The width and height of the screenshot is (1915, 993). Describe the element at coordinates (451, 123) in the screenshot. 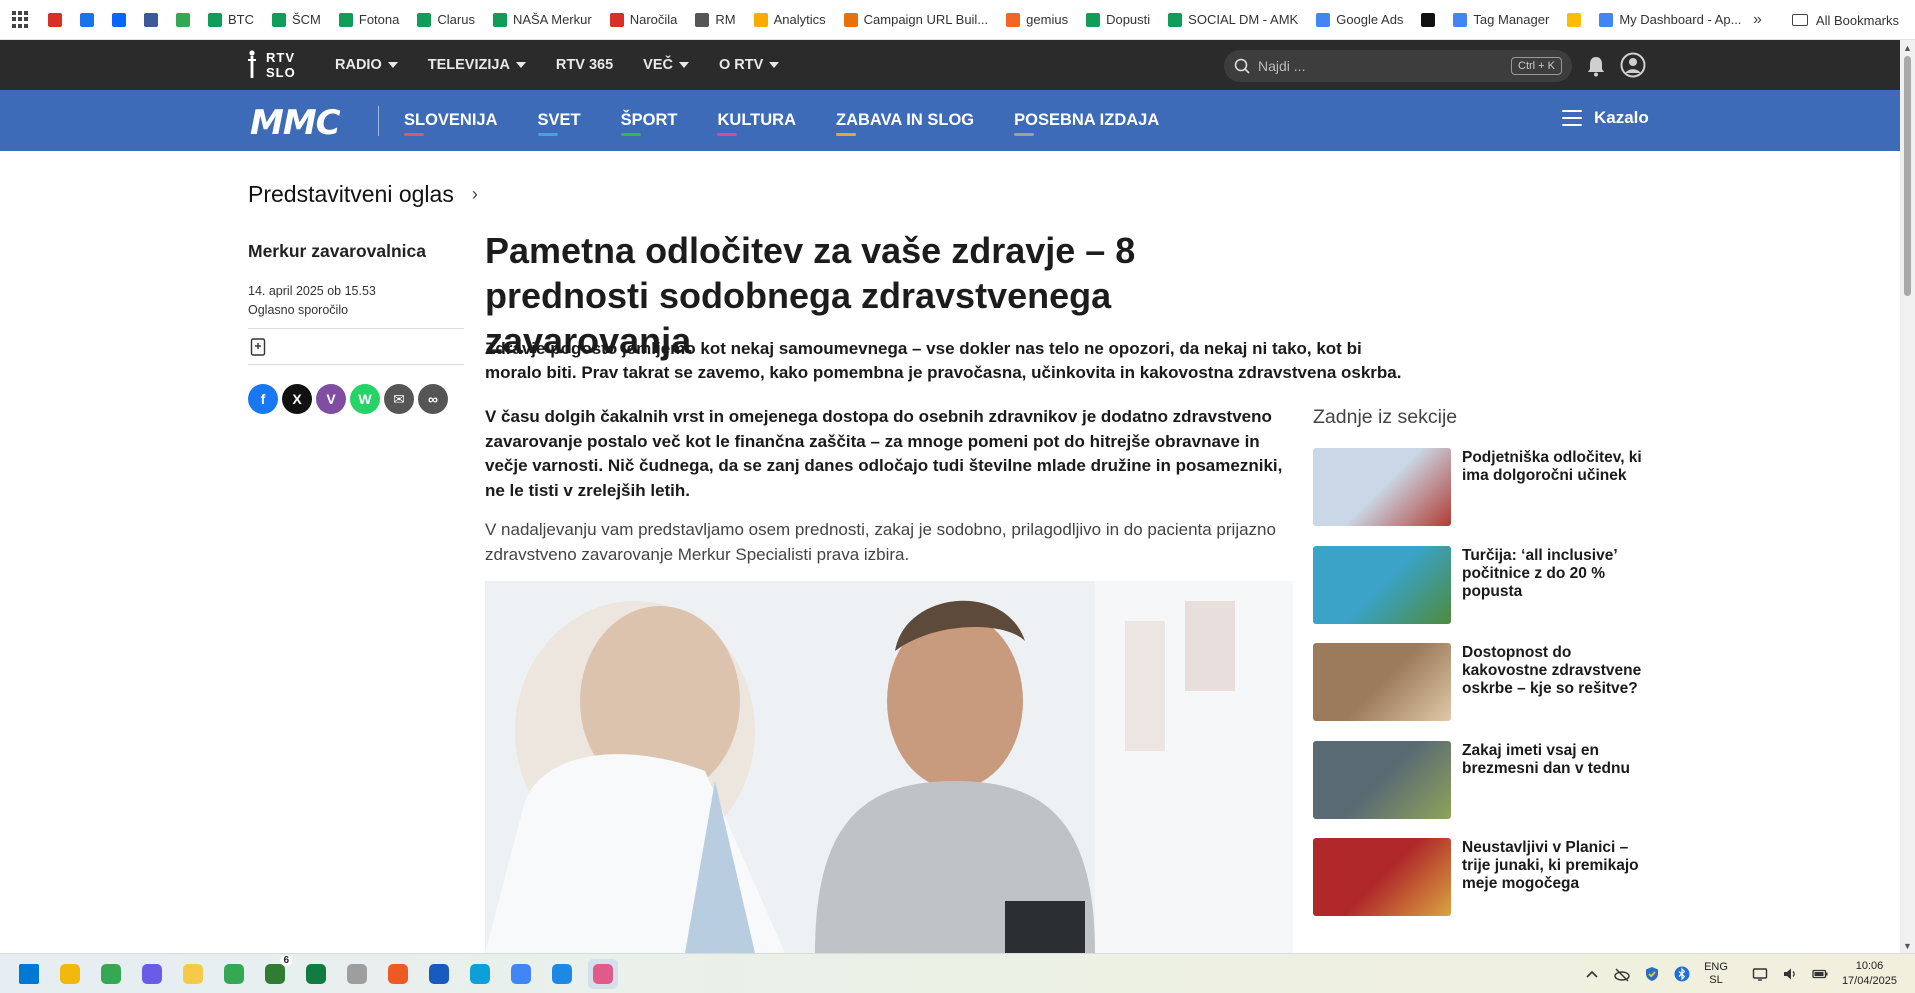

I see `section-tab: SLOVENIJA` at that location.